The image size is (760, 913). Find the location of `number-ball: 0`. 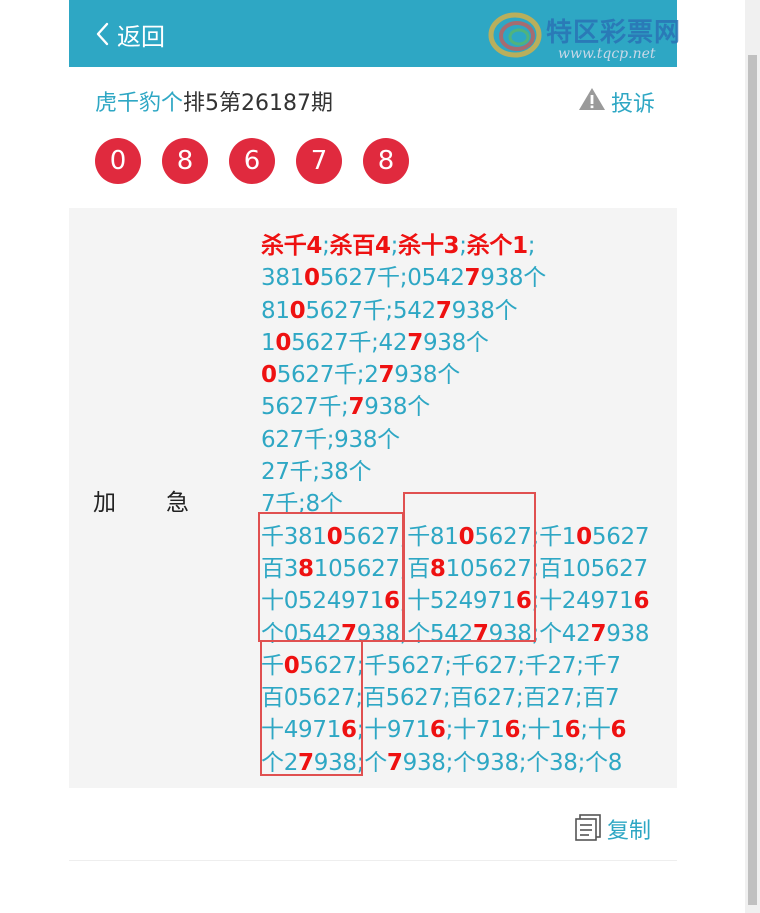

number-ball: 0 is located at coordinates (118, 161).